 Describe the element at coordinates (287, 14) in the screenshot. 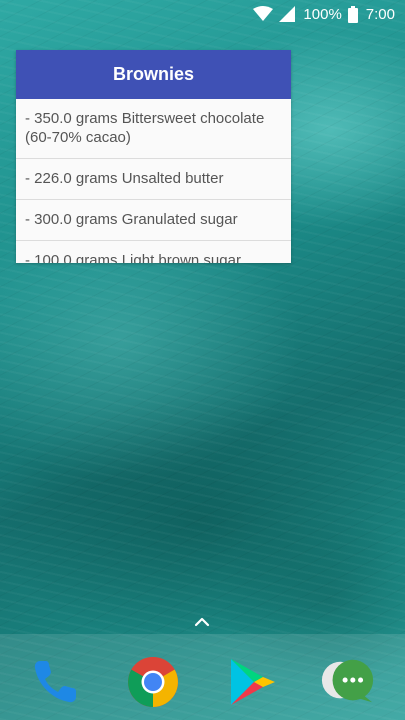

I see `cell-signal-icon` at that location.